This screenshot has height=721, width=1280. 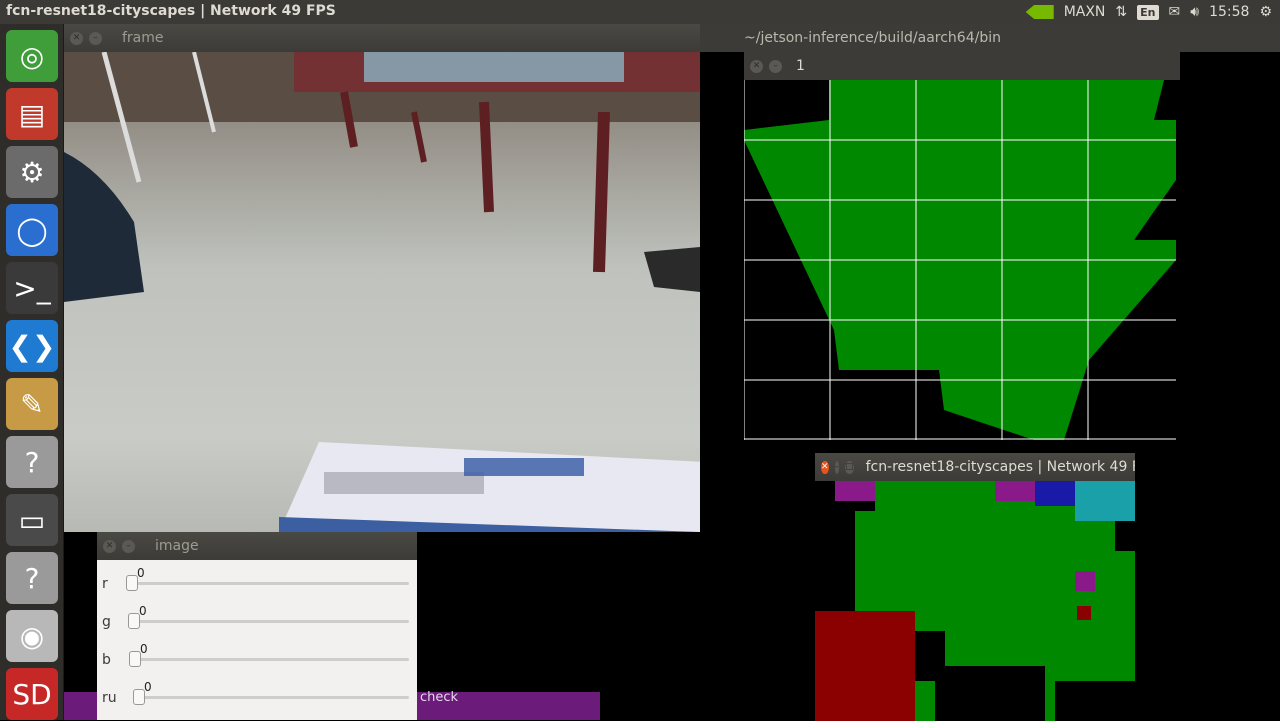 I want to click on power-mode-label: MAXN, so click(x=1085, y=12).